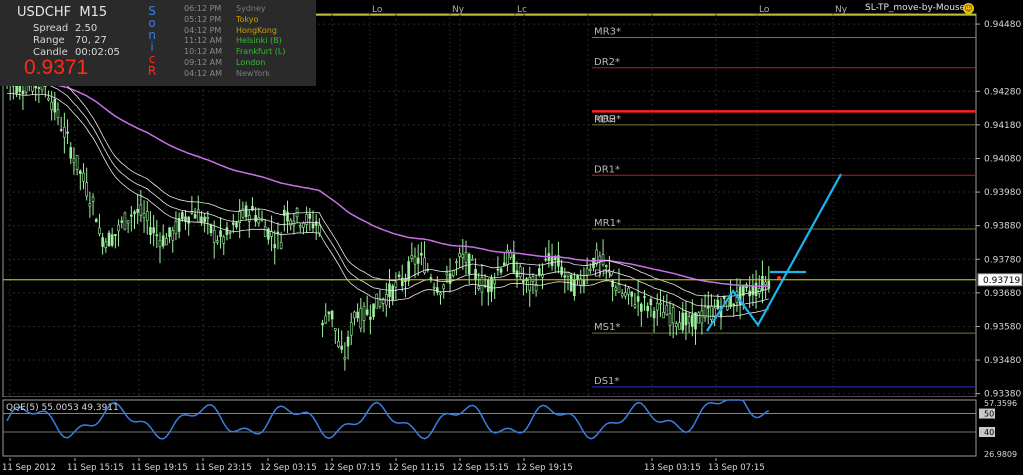  I want to click on qqe-frame, so click(489, 428).